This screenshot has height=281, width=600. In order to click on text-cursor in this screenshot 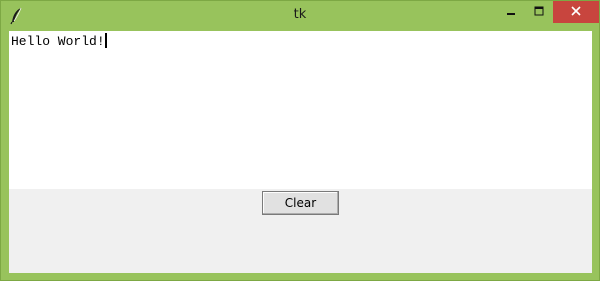, I will do `click(105, 40)`.